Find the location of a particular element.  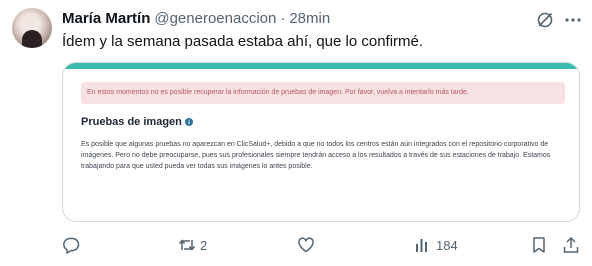

bookmark-icon is located at coordinates (539, 245).